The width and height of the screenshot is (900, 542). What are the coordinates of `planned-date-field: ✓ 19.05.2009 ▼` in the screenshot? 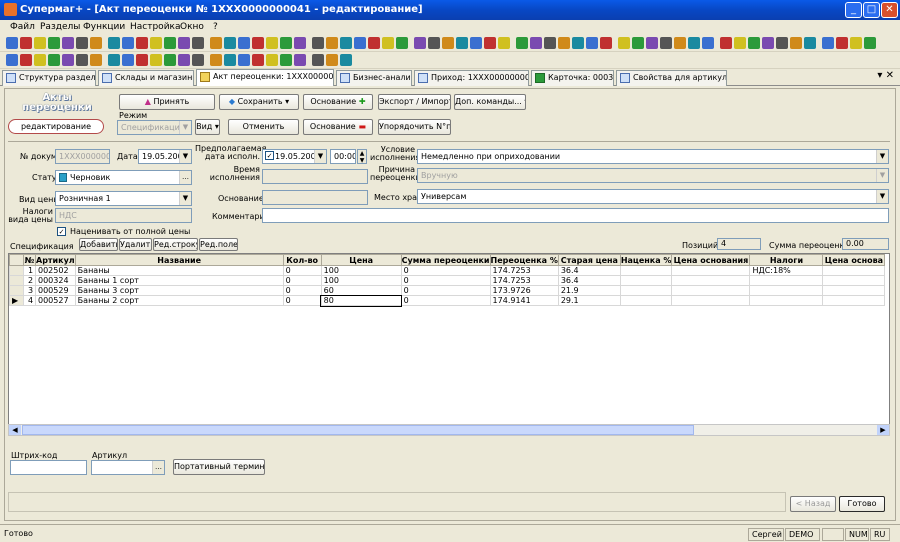 It's located at (294, 156).